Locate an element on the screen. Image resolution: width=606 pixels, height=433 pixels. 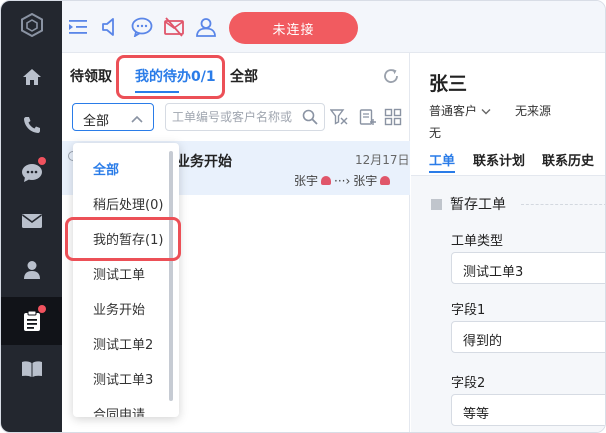
top-bar: 未连接 is located at coordinates (333, 27).